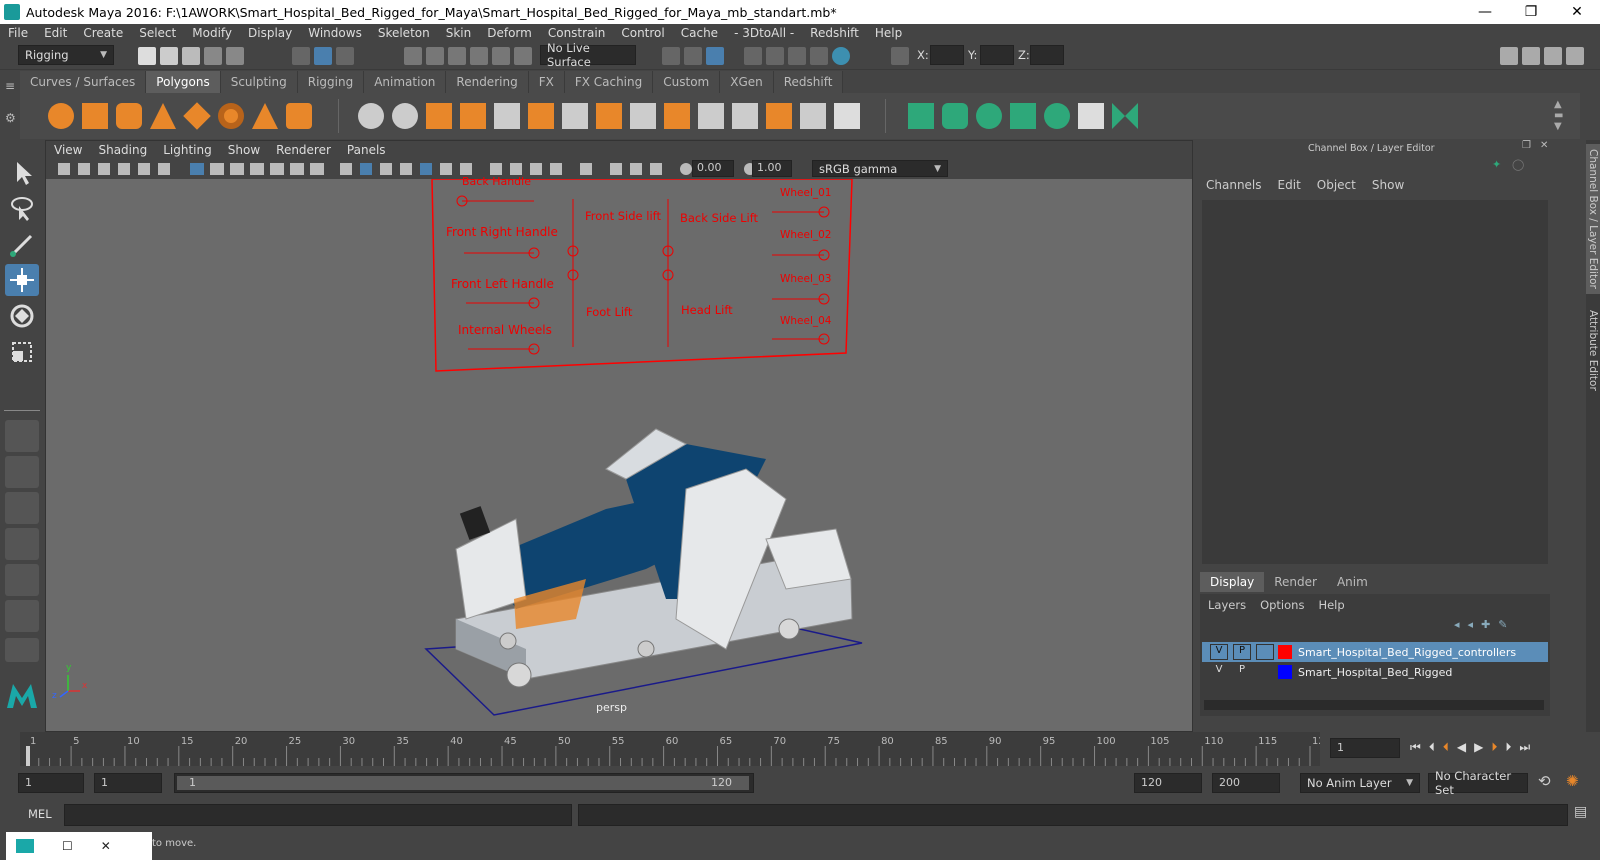 The height and width of the screenshot is (860, 1600). What do you see at coordinates (496, 181) in the screenshot?
I see `rig-label-back-handle: Back Handle` at bounding box center [496, 181].